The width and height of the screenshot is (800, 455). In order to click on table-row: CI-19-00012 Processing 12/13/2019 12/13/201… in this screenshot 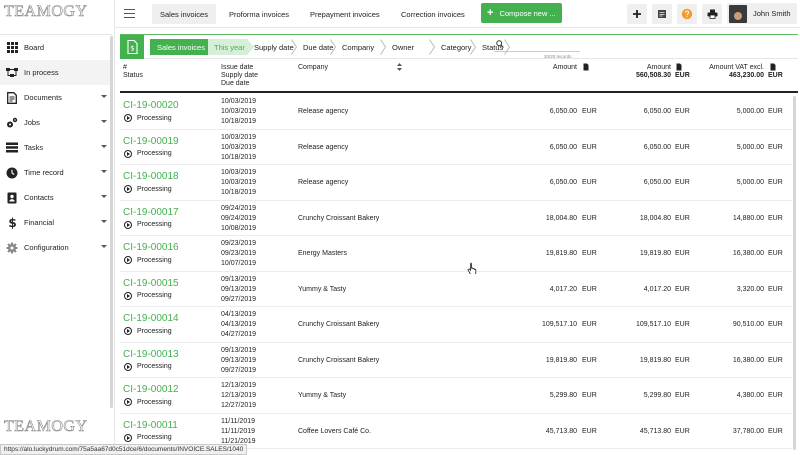, I will do `click(456, 396)`.